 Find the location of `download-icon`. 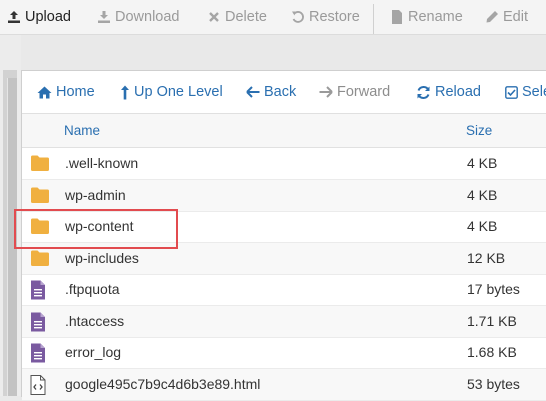

download-icon is located at coordinates (104, 17).